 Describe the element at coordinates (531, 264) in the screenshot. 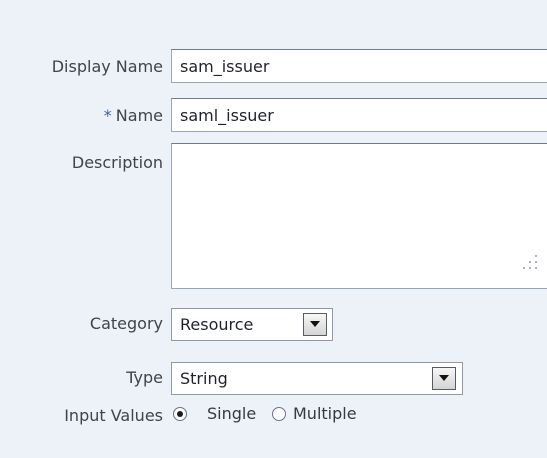

I see `resize-grip-icon` at that location.